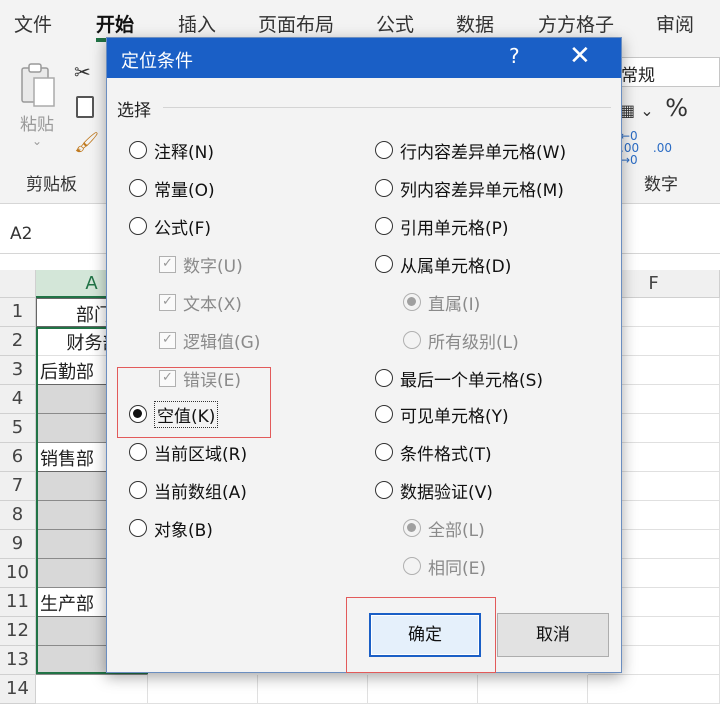 Image resolution: width=720 pixels, height=711 pixels. Describe the element at coordinates (18, 689) in the screenshot. I see `row-header: 14` at that location.